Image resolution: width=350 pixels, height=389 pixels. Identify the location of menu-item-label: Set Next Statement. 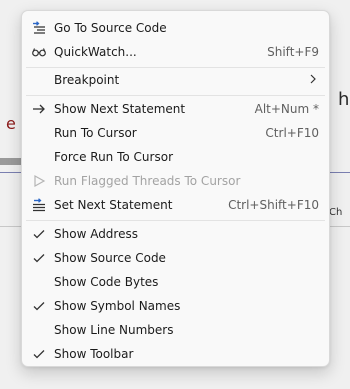
(113, 205).